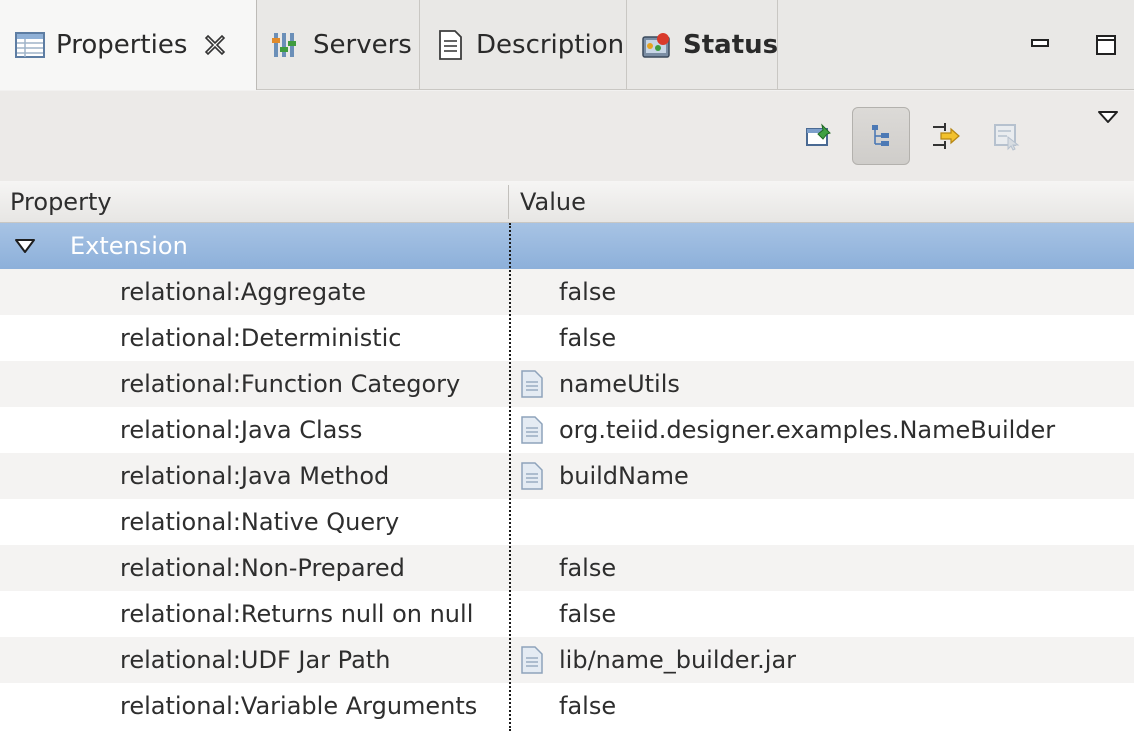 The image size is (1134, 731). Describe the element at coordinates (624, 476) in the screenshot. I see `property-value: buildName` at that location.